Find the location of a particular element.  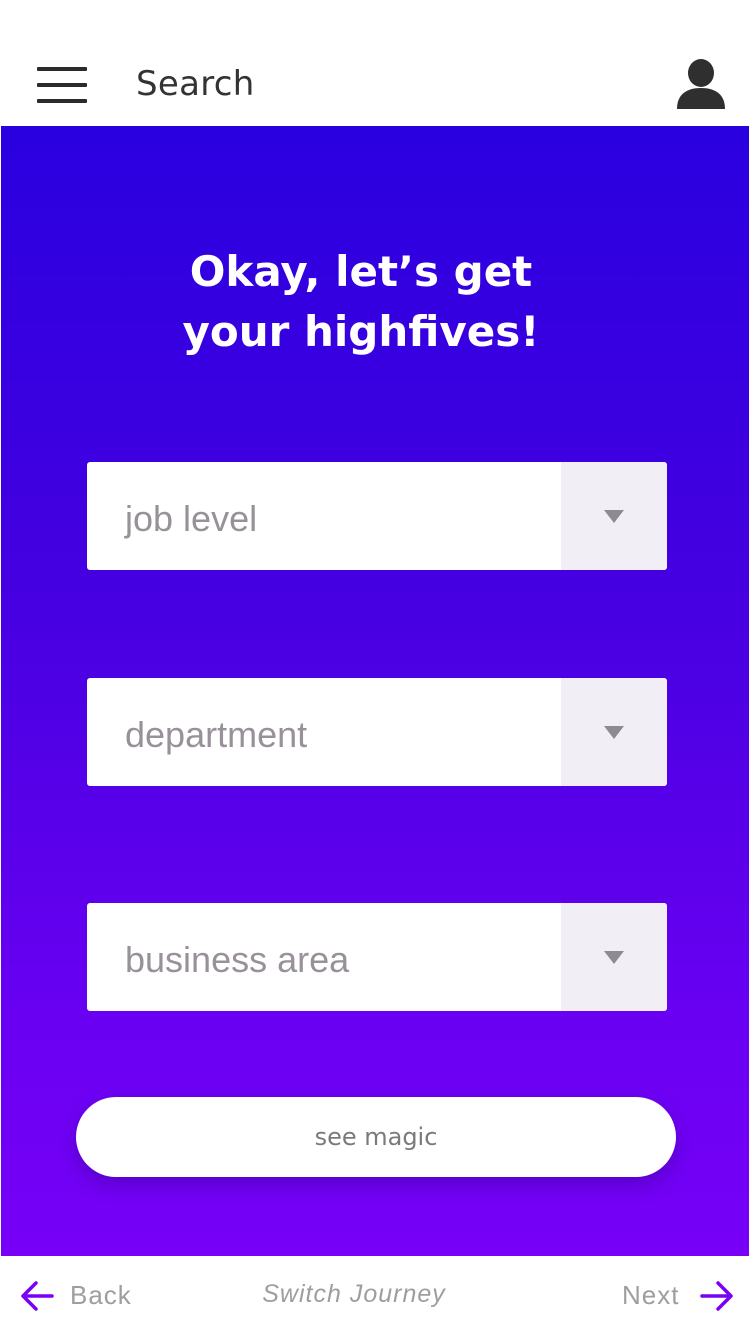

bottom-navigation: Back Switch Journey Next is located at coordinates (375, 1295).